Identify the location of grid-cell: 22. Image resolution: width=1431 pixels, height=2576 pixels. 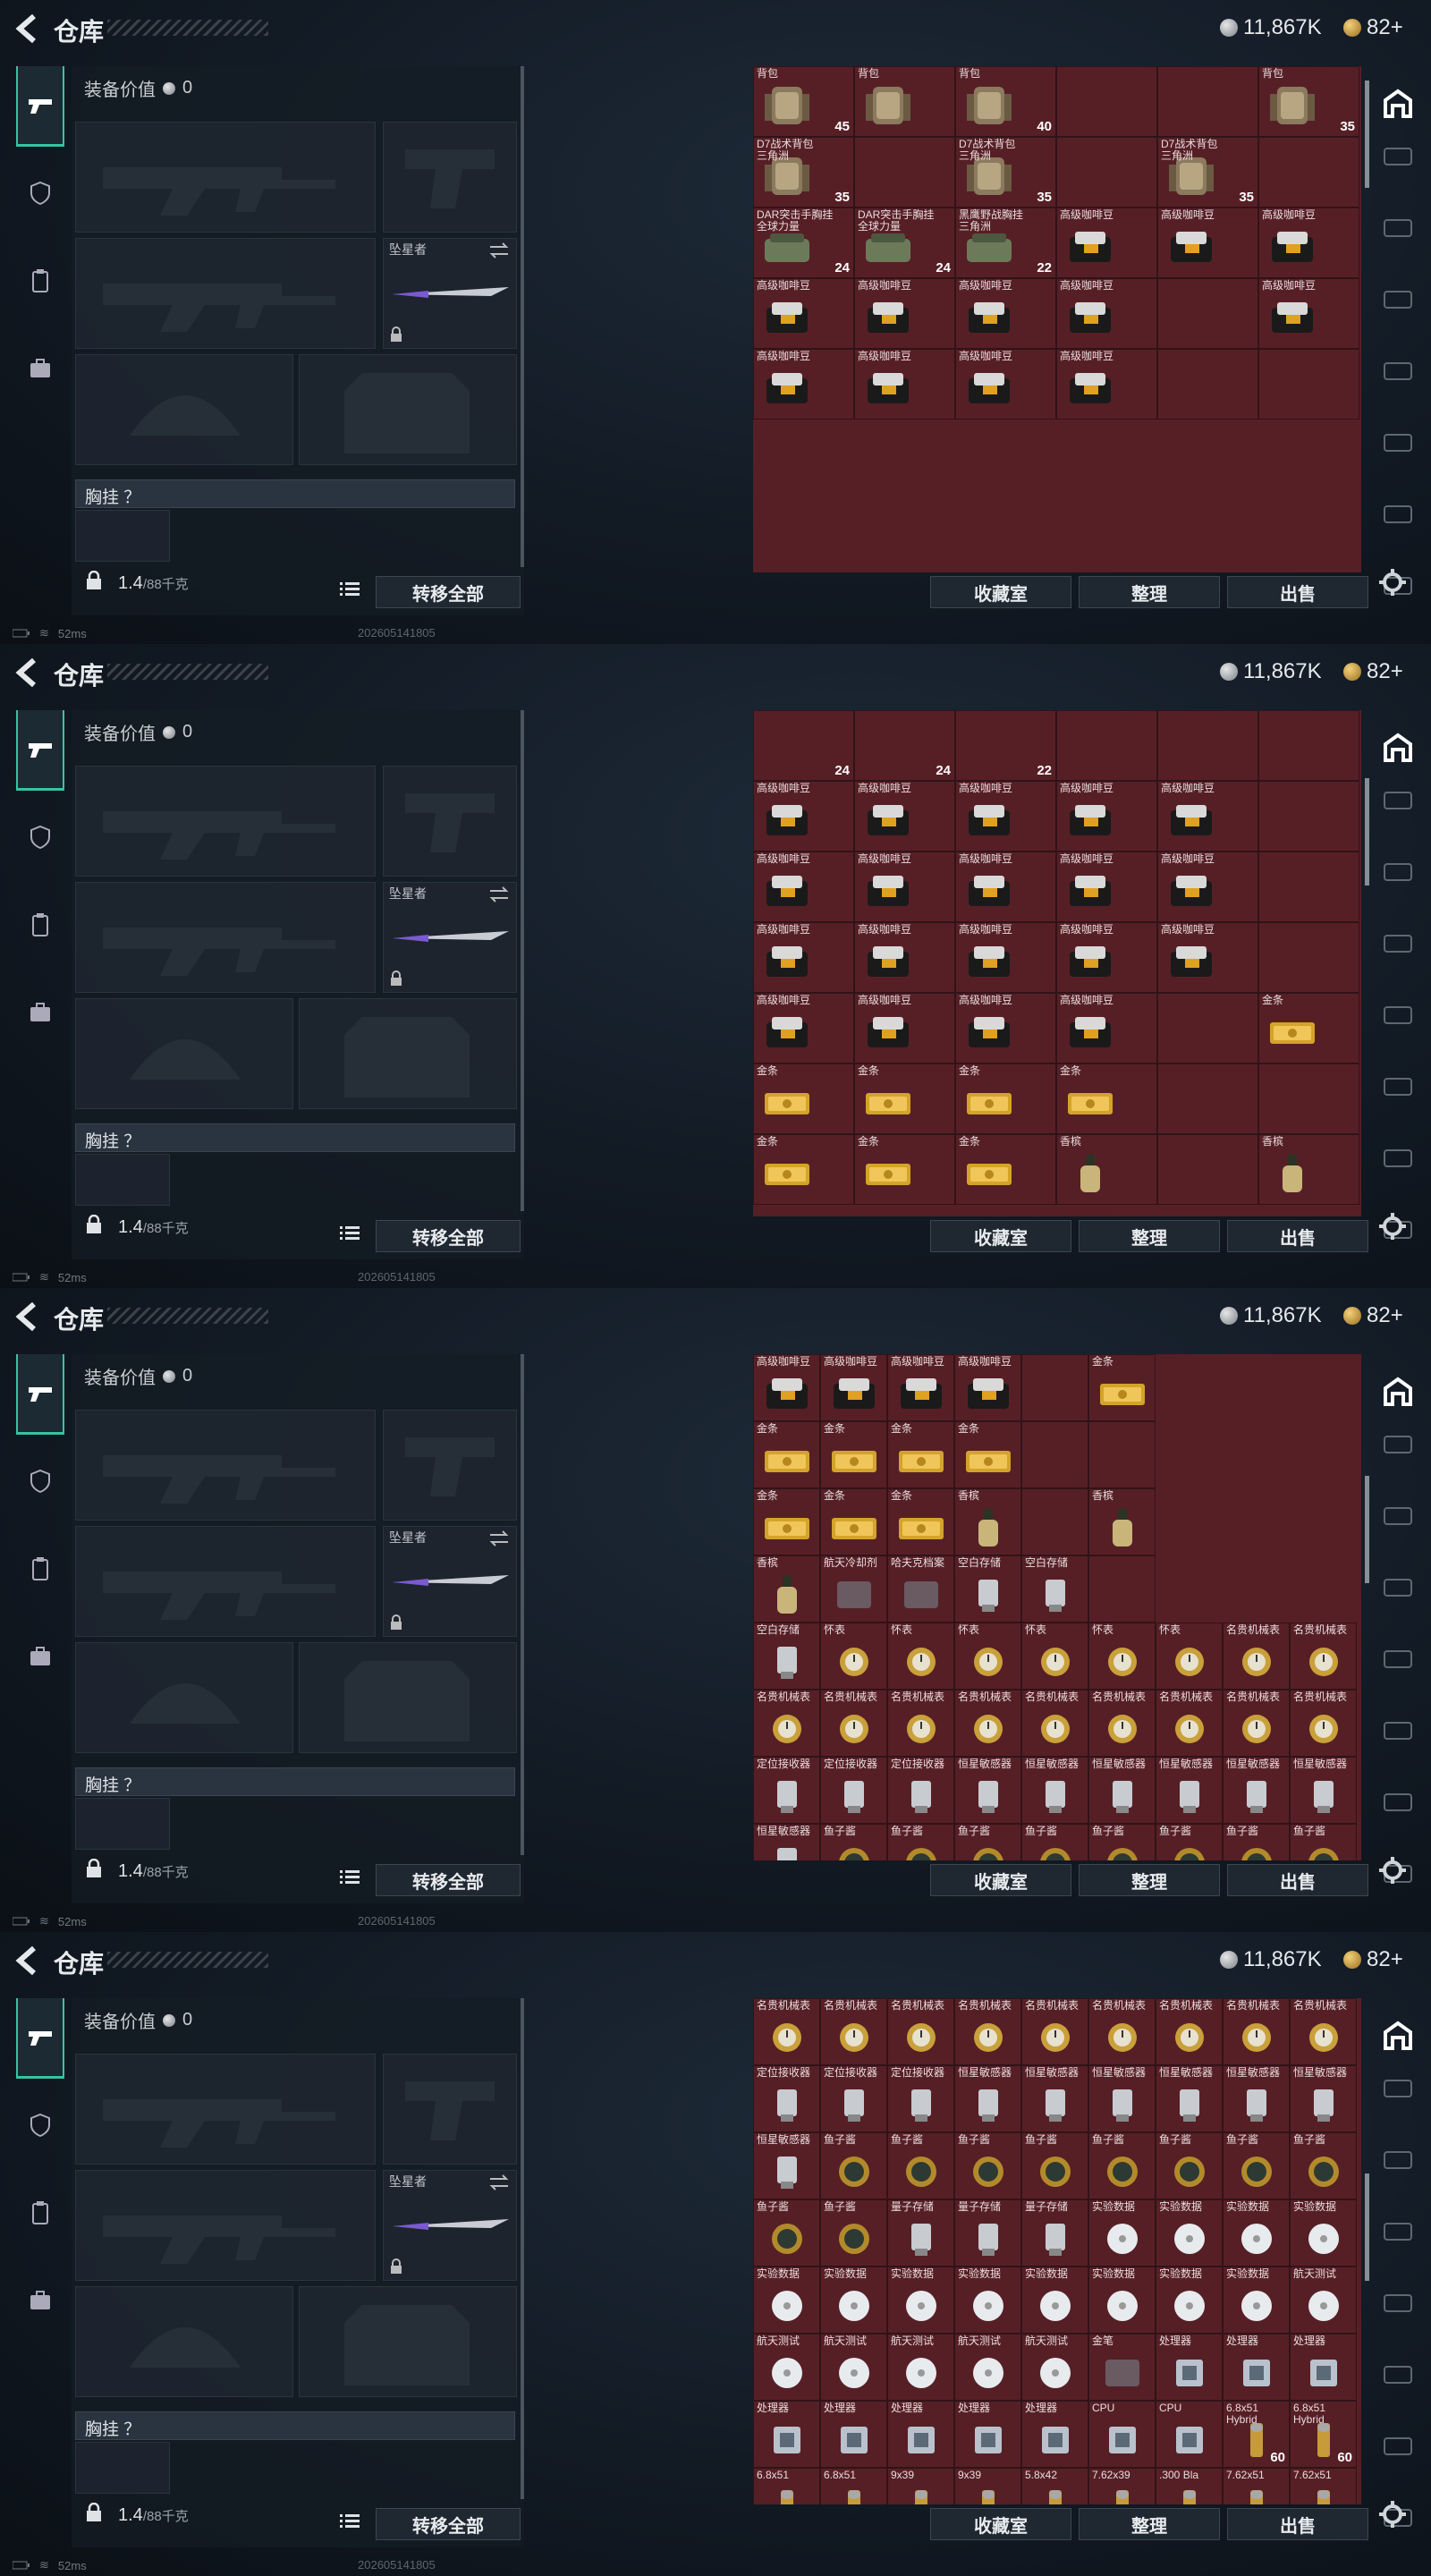
(1005, 745).